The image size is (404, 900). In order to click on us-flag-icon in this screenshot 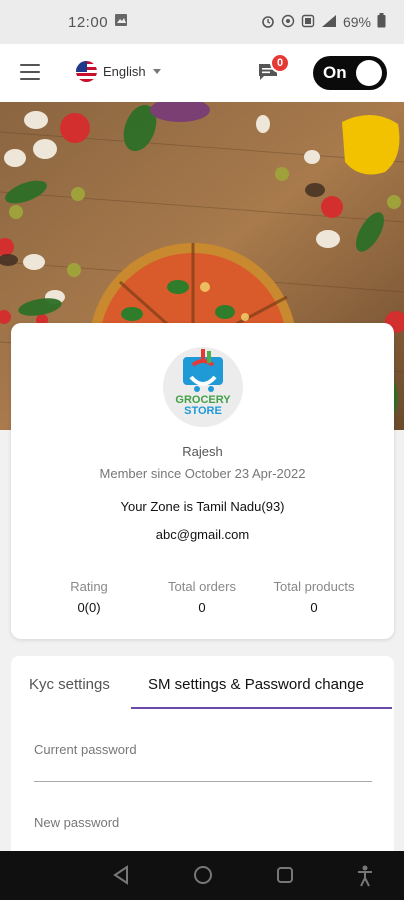, I will do `click(86, 71)`.